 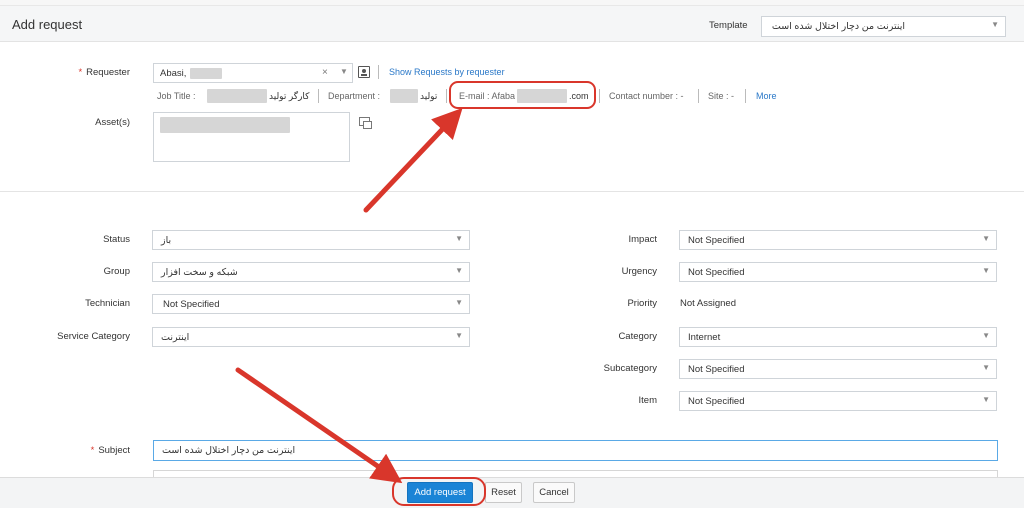 What do you see at coordinates (229, 450) in the screenshot?
I see `subject-value: اینترنت من دچار اختلال شده است` at bounding box center [229, 450].